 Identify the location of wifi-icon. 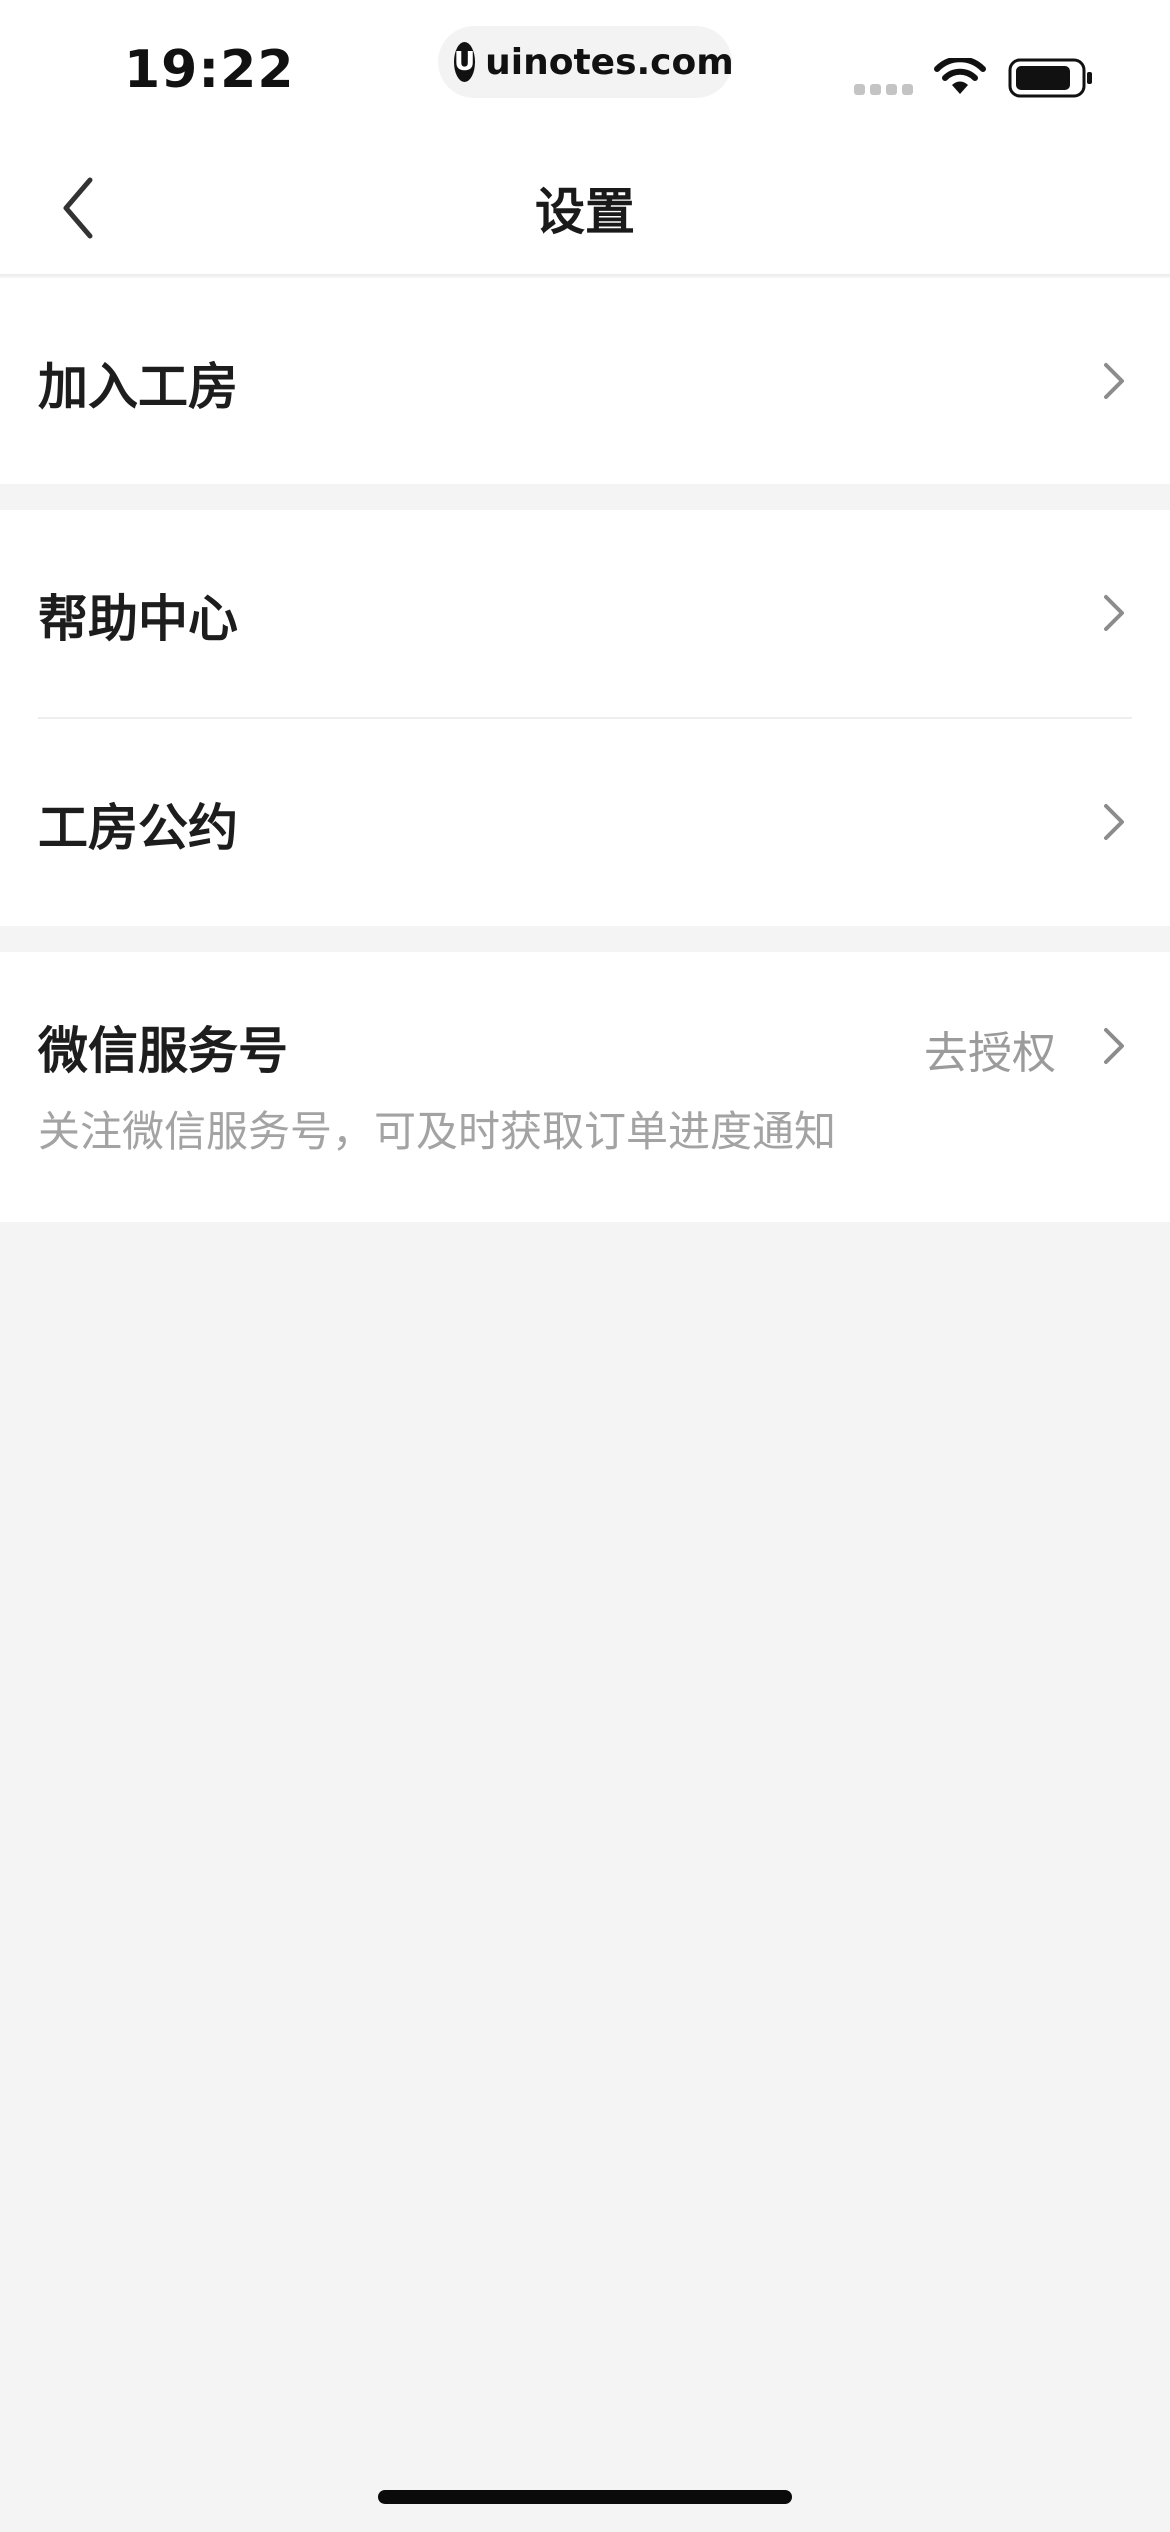
(960, 76).